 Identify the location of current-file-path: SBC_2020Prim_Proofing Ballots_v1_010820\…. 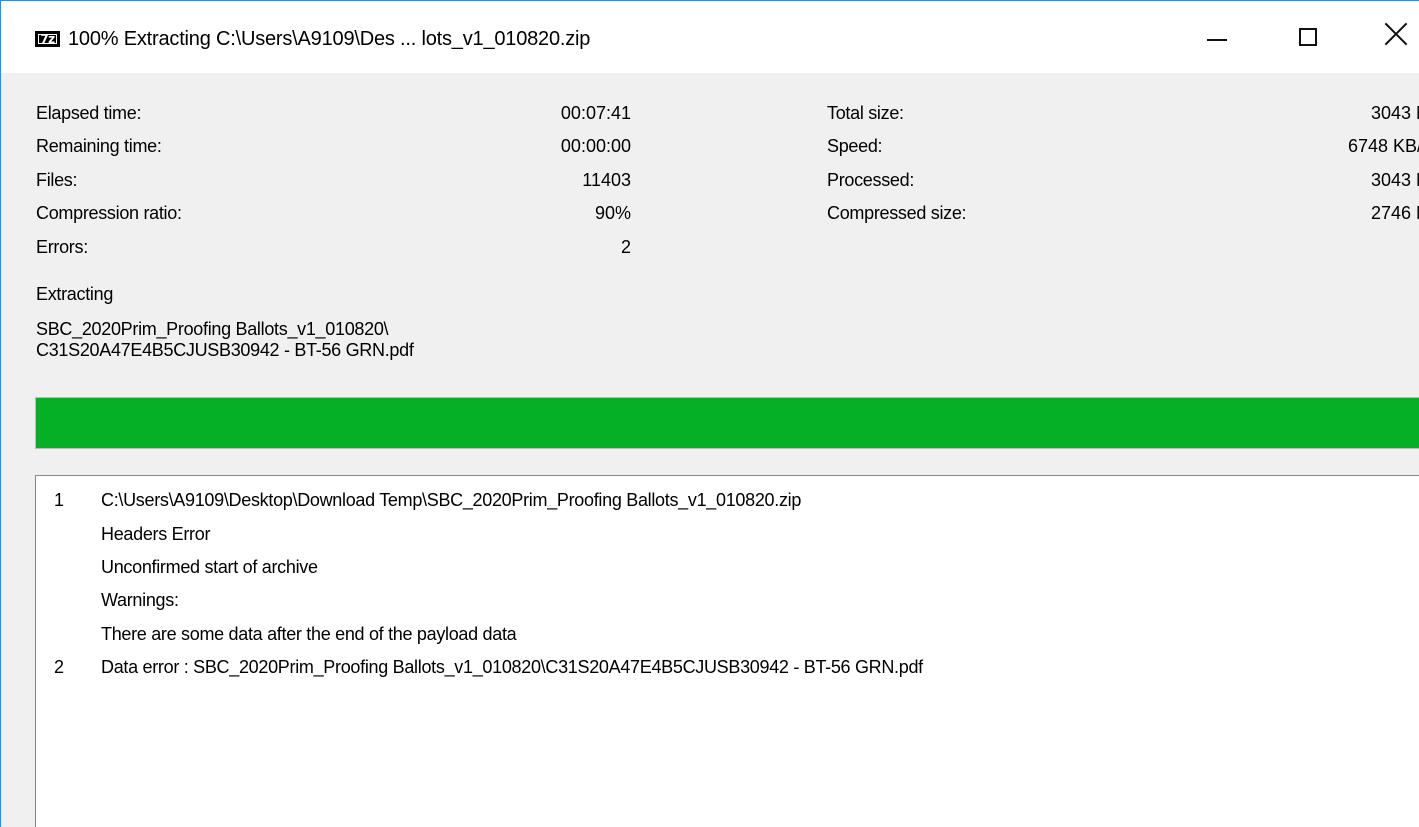
(225, 340).